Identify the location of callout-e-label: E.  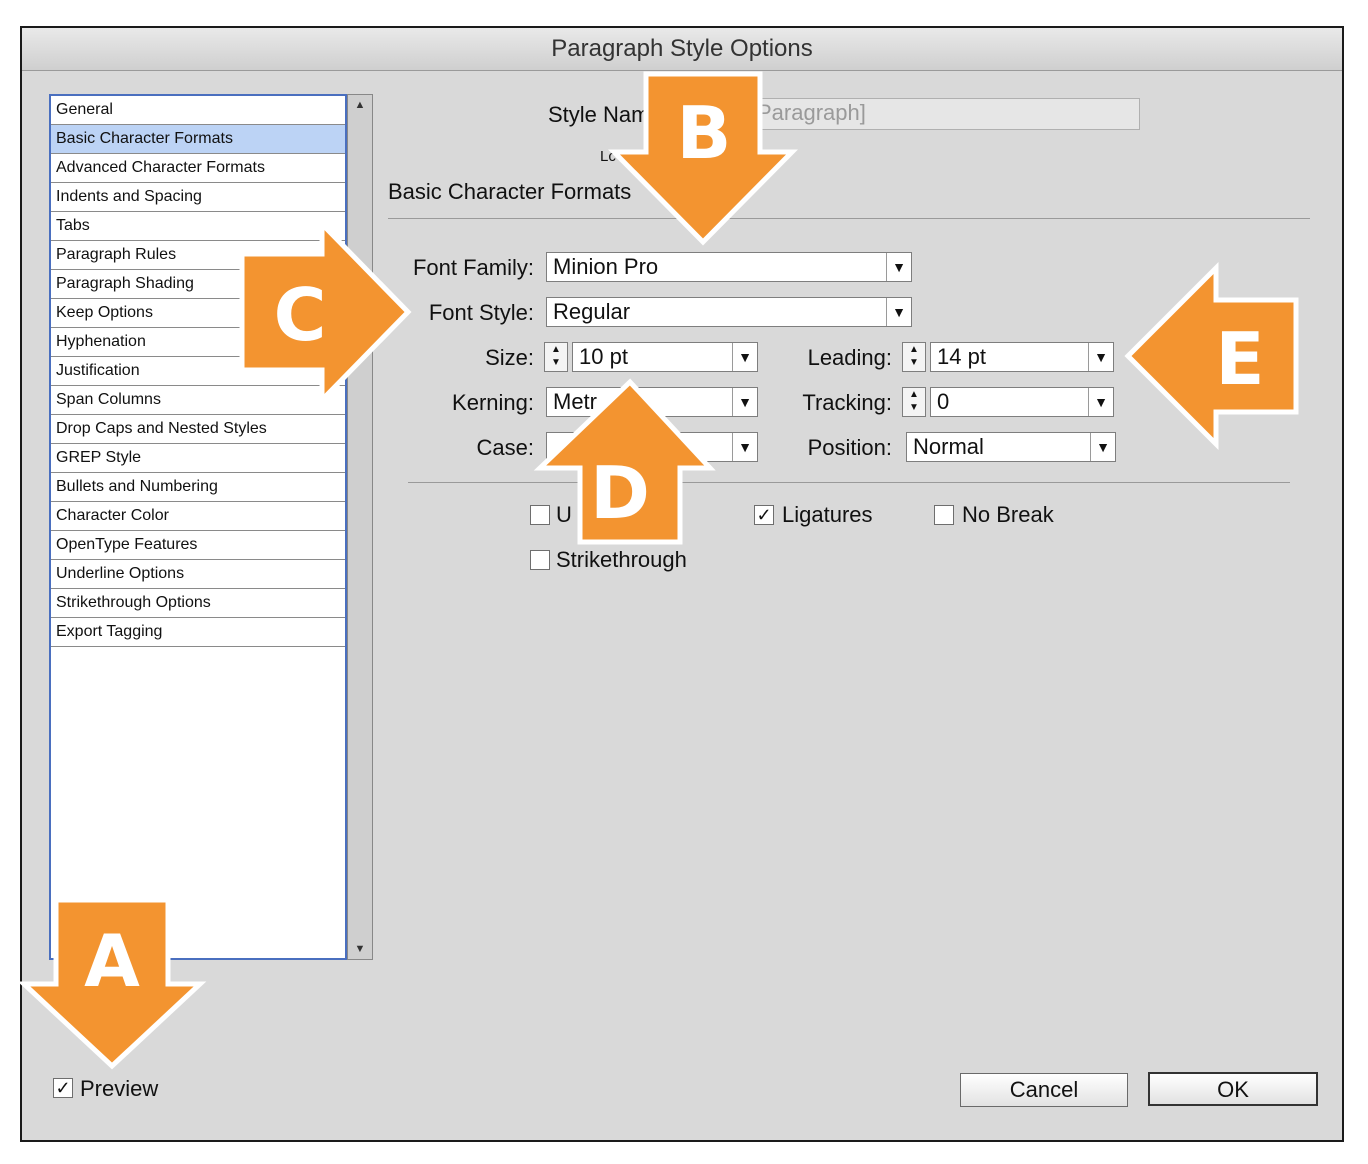
(1239, 359).